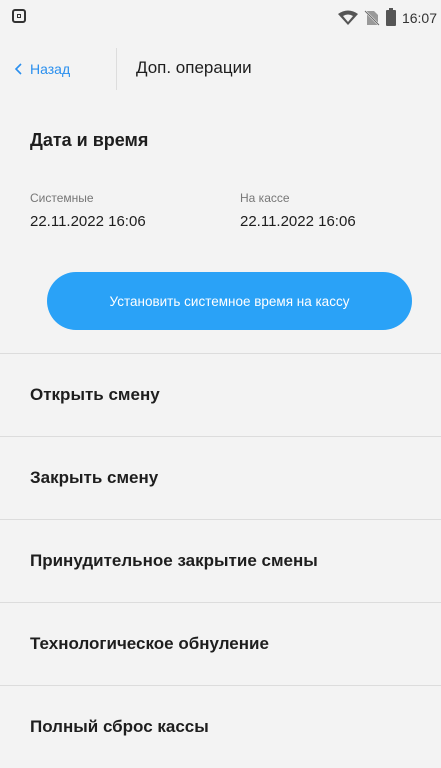  Describe the element at coordinates (220, 727) in the screenshot. I see `menu-item-full-reset: Полный сброс кассы` at that location.